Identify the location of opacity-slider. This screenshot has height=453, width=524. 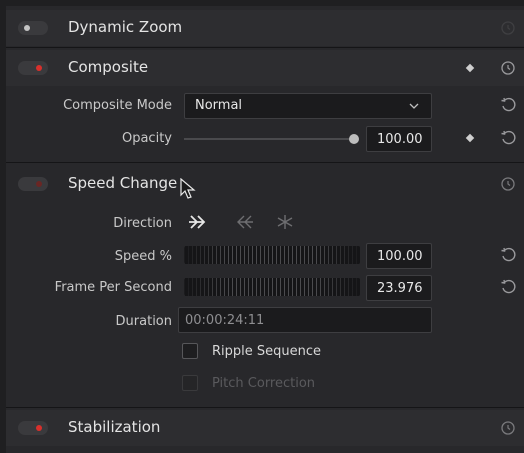
(269, 139).